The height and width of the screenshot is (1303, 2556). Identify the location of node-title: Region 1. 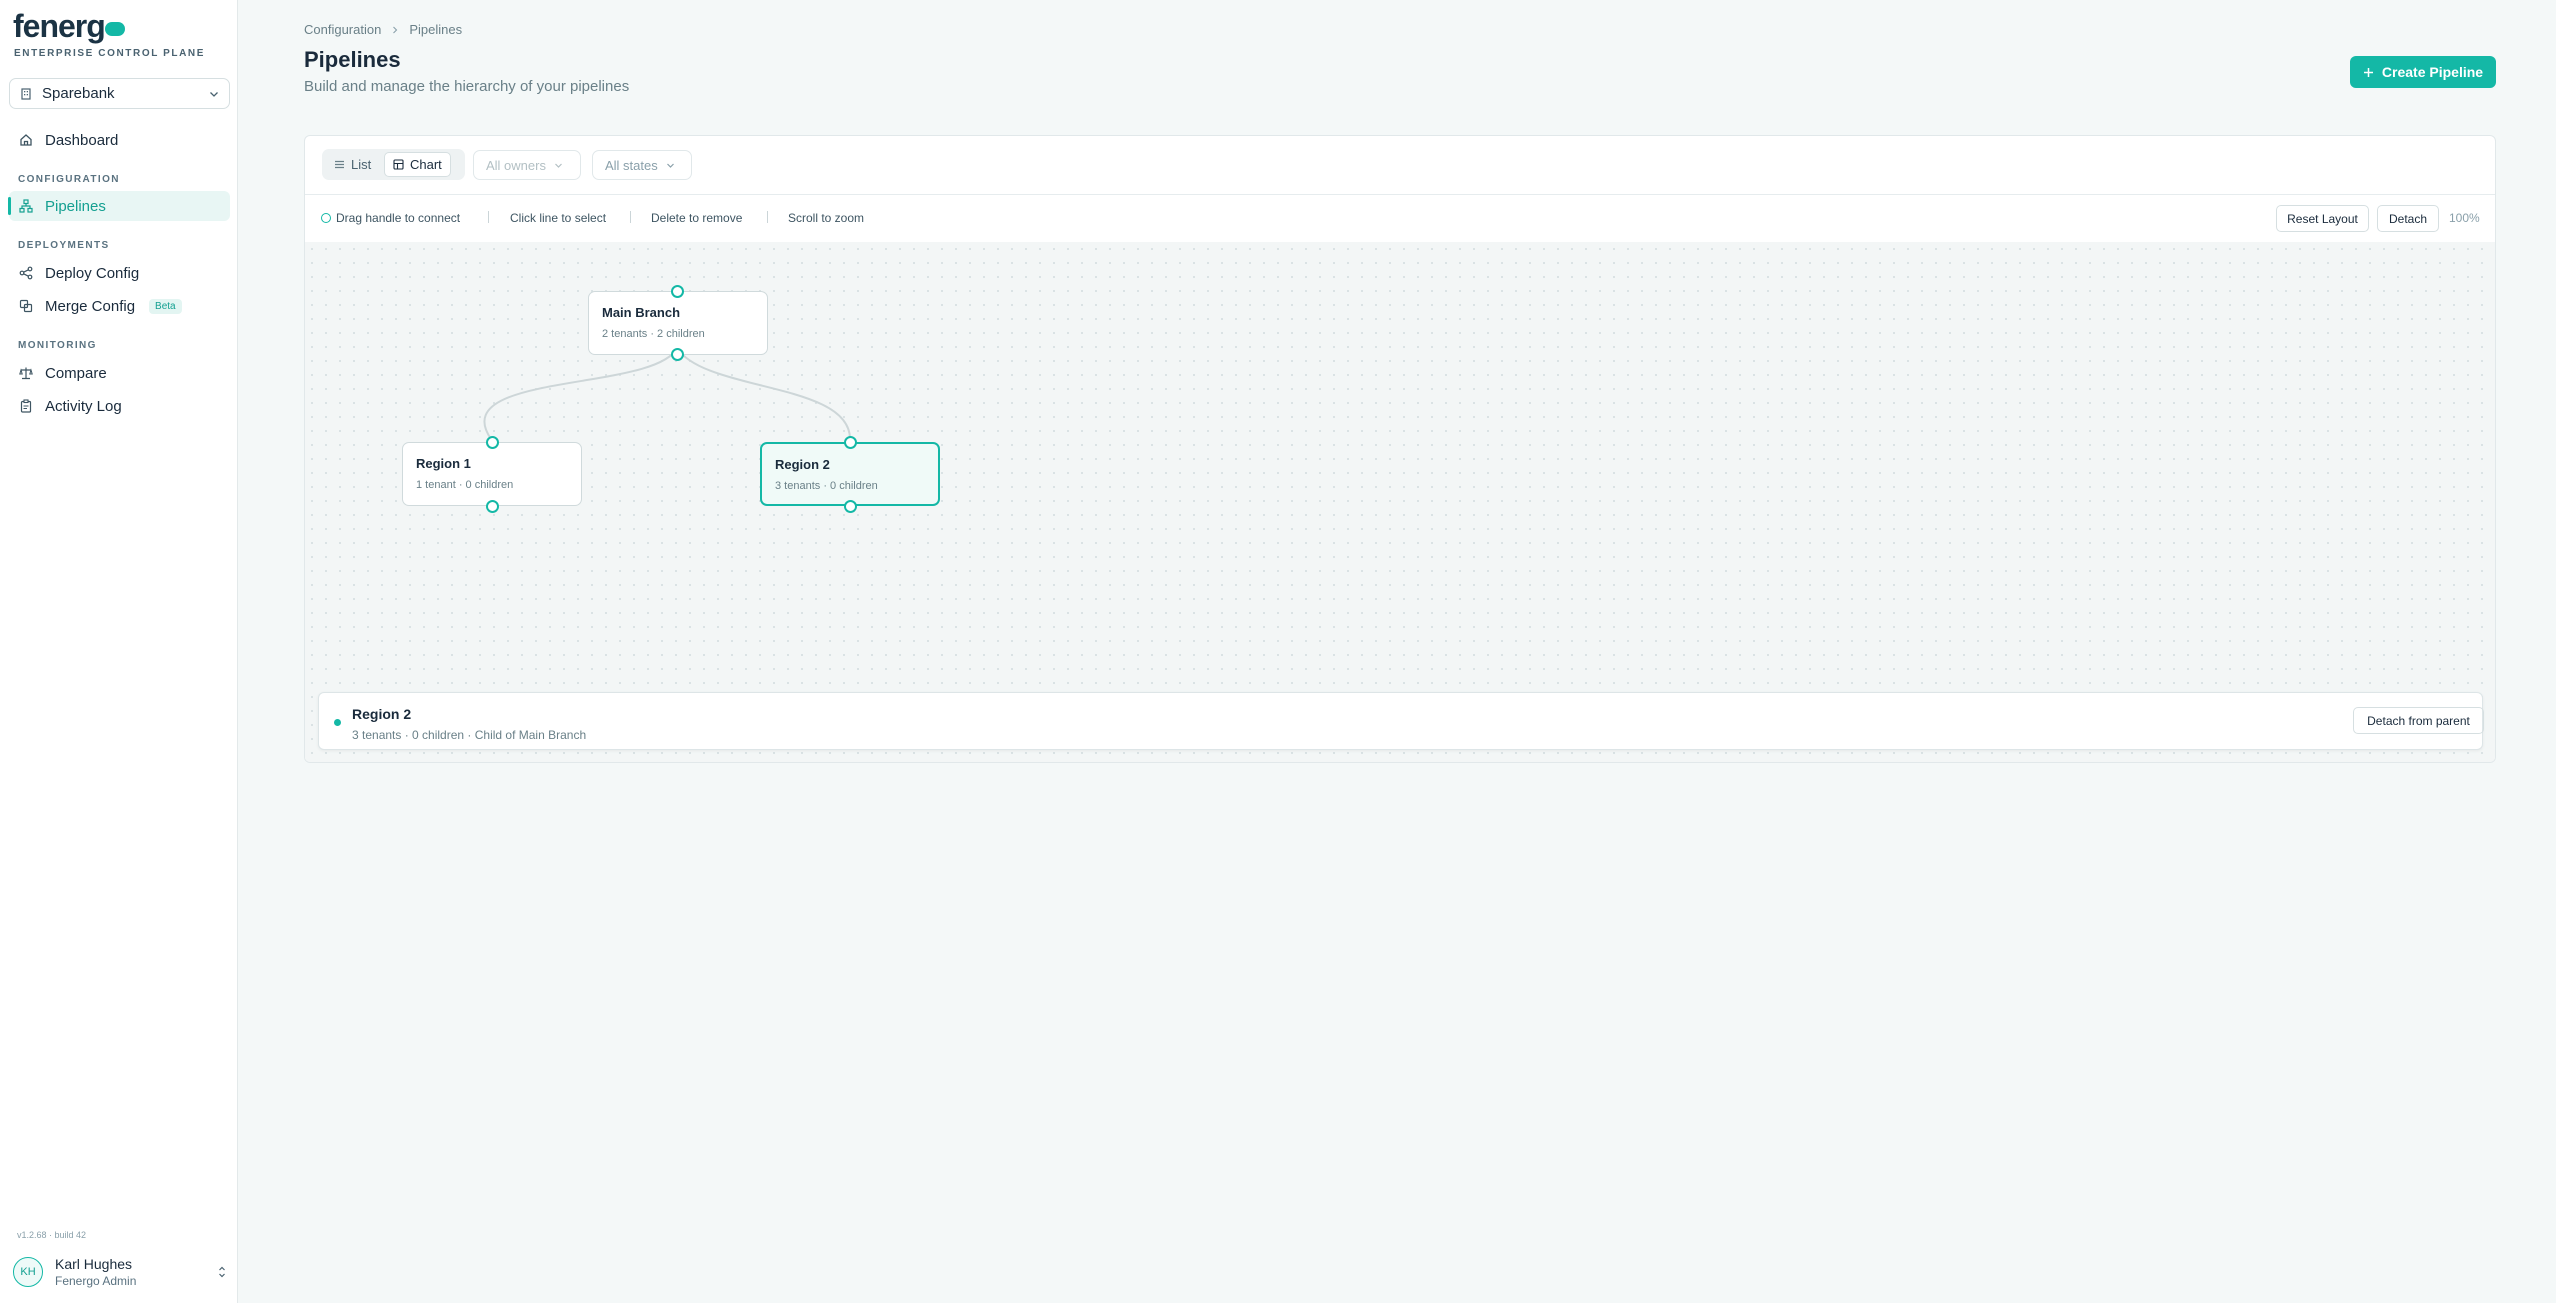
(443, 463).